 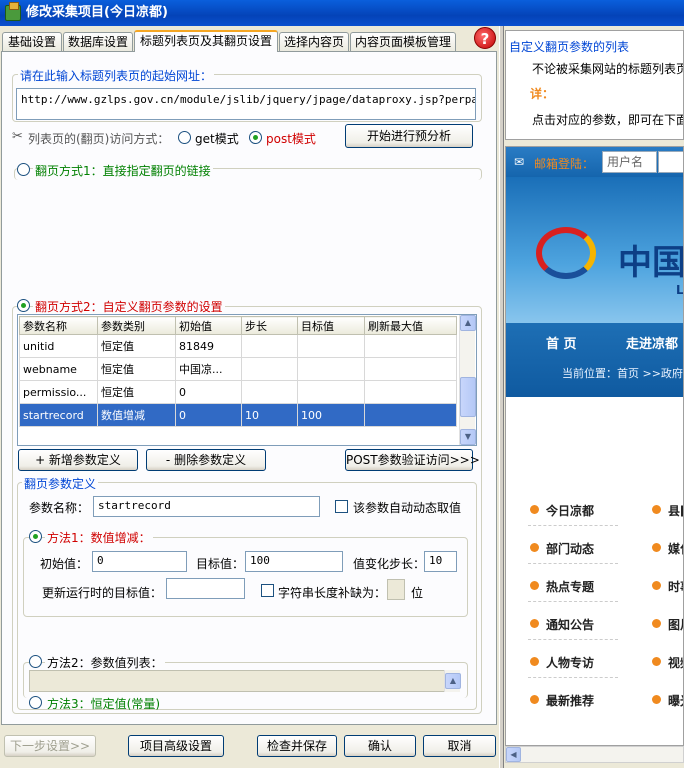 I want to click on cell-name: startrecord, so click(x=58, y=415).